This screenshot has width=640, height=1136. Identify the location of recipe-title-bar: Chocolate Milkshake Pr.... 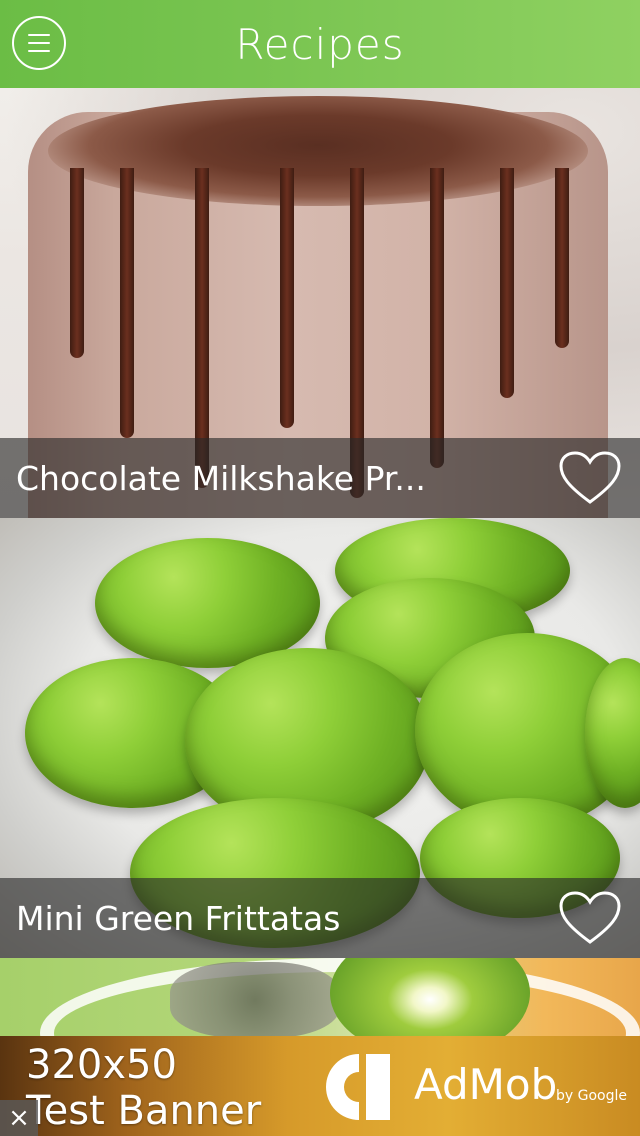
(320, 478).